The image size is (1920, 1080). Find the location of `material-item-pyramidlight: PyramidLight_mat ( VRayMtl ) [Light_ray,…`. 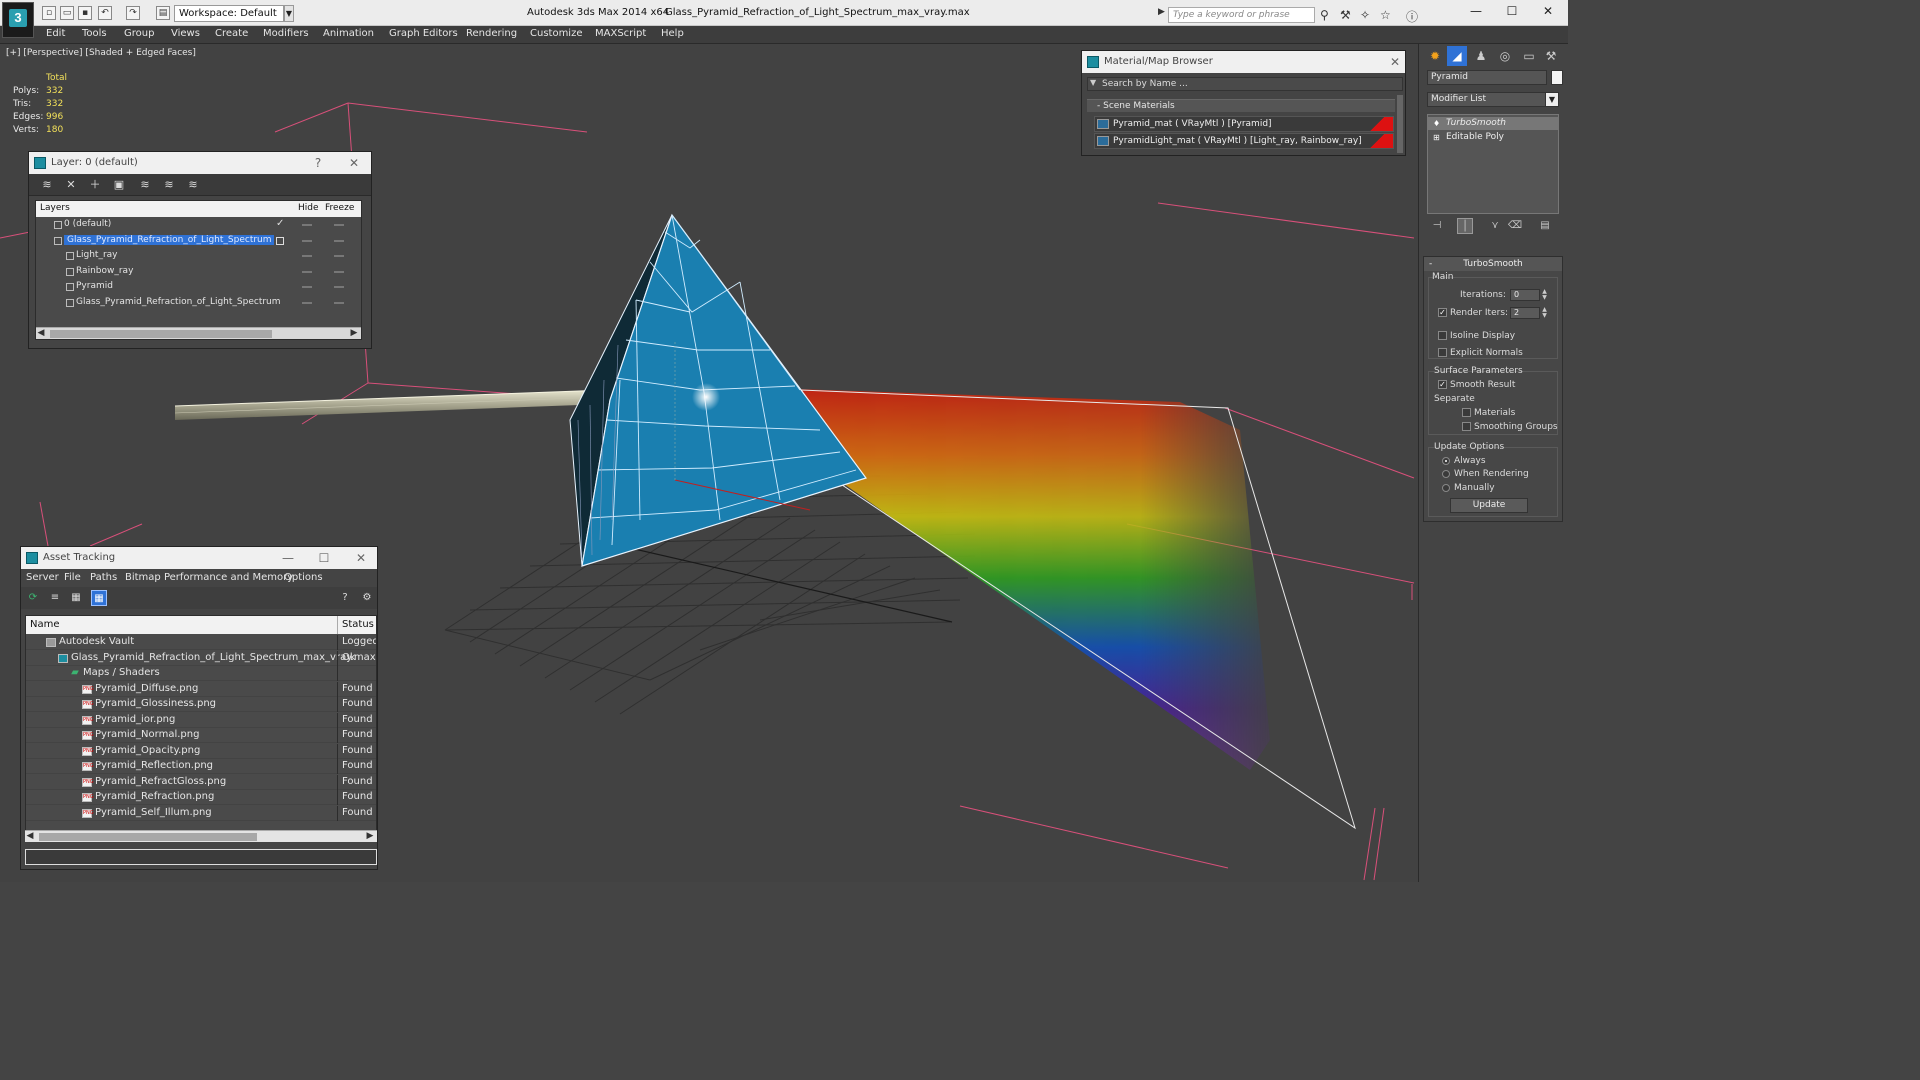

material-item-pyramidlight: PyramidLight_mat ( VRayMtl ) [Light_ray,… is located at coordinates (1244, 141).